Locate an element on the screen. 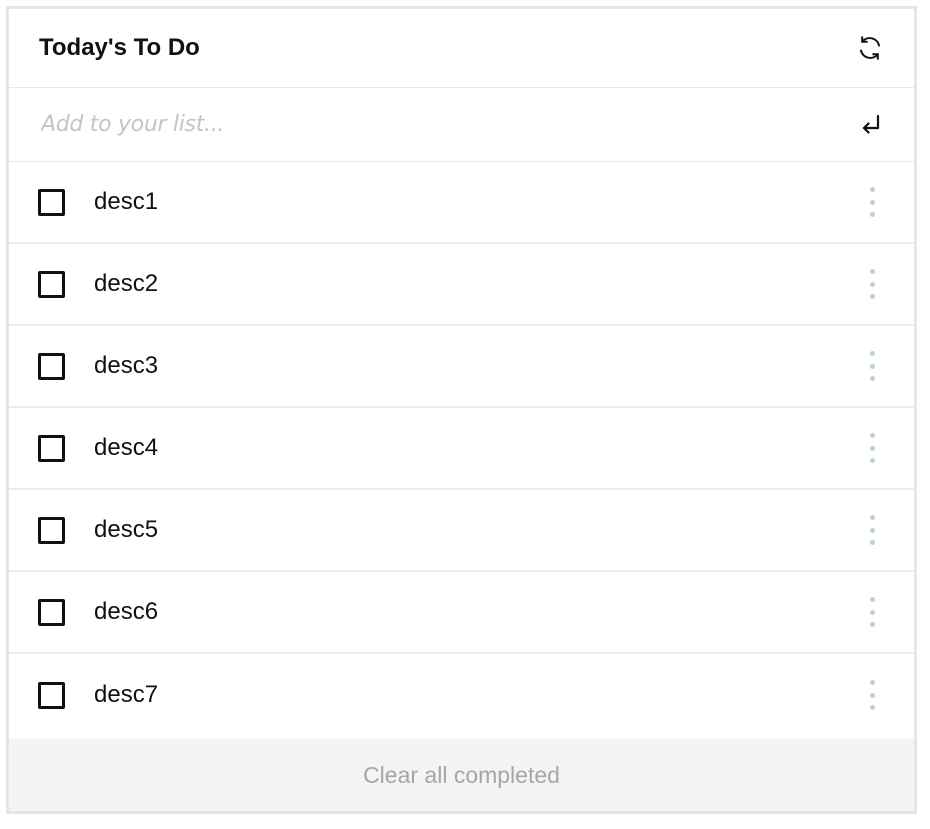 The width and height of the screenshot is (930, 829). task-label: desc4 is located at coordinates (126, 447).